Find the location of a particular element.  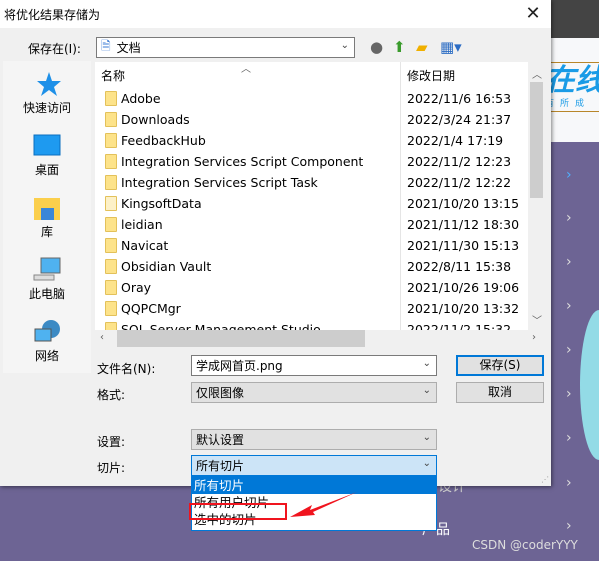

scroll-right-icon: › is located at coordinates (534, 337).